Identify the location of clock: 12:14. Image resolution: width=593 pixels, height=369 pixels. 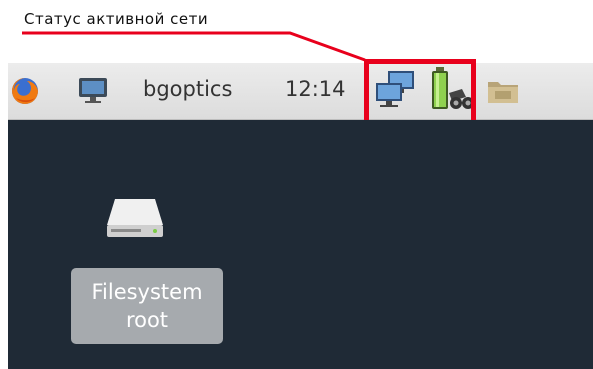
(315, 89).